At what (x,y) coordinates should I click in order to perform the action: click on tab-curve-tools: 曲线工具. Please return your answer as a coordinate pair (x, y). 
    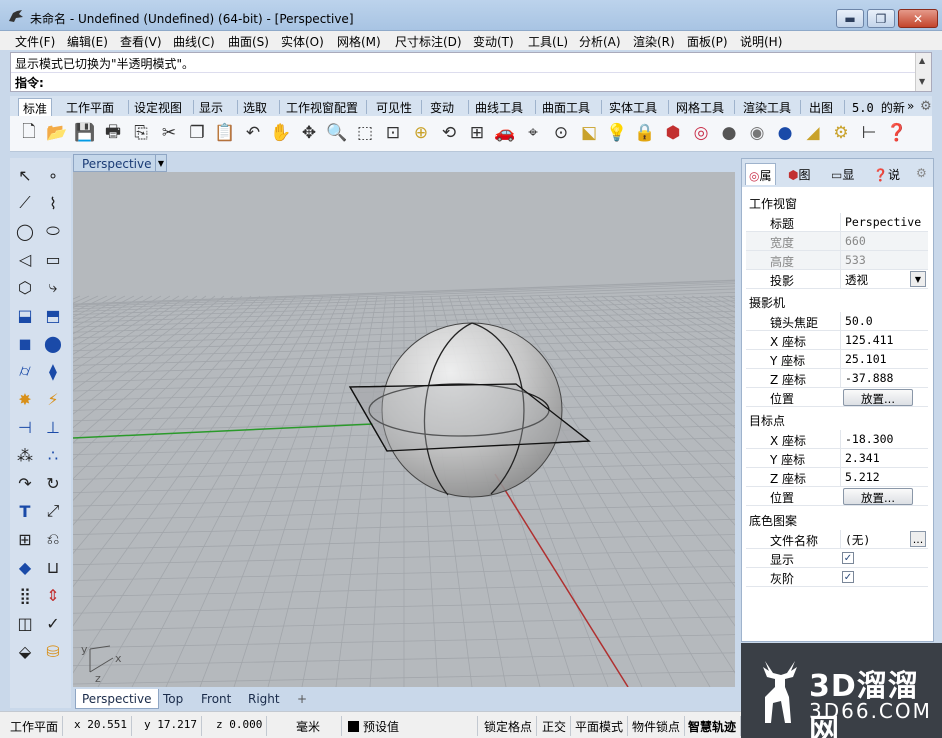
    Looking at the image, I should click on (499, 107).